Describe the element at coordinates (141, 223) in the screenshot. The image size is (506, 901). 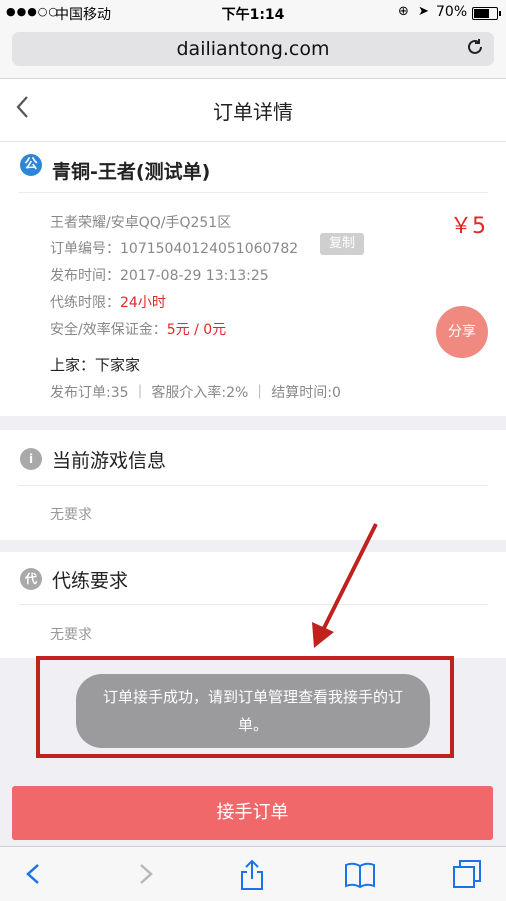
I see `game-info: 王者荣耀/安卓QQ/手Q251区` at that location.